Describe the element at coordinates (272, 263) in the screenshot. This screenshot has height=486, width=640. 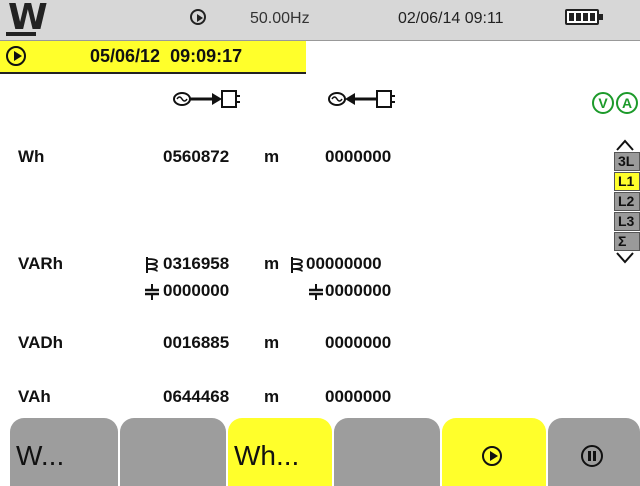
I see `varh-unit: m` at that location.